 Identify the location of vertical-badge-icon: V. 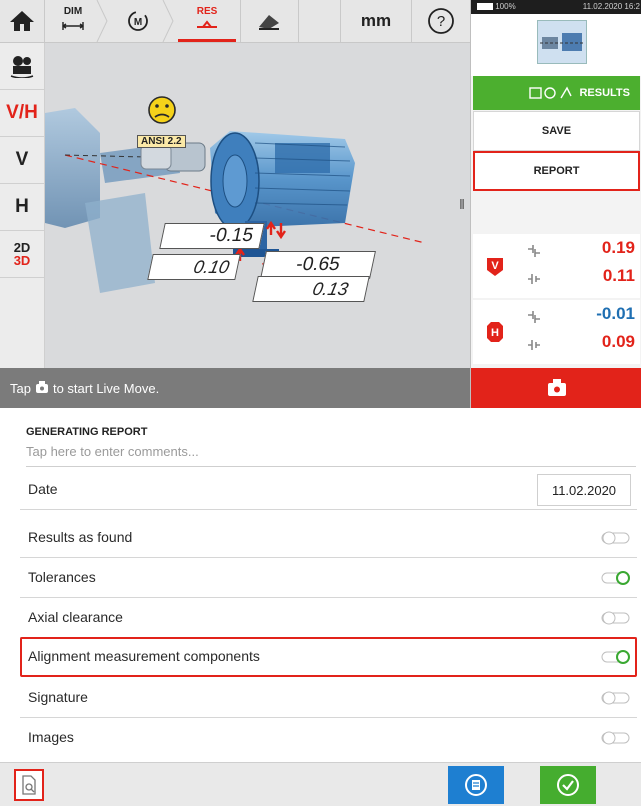
(495, 267).